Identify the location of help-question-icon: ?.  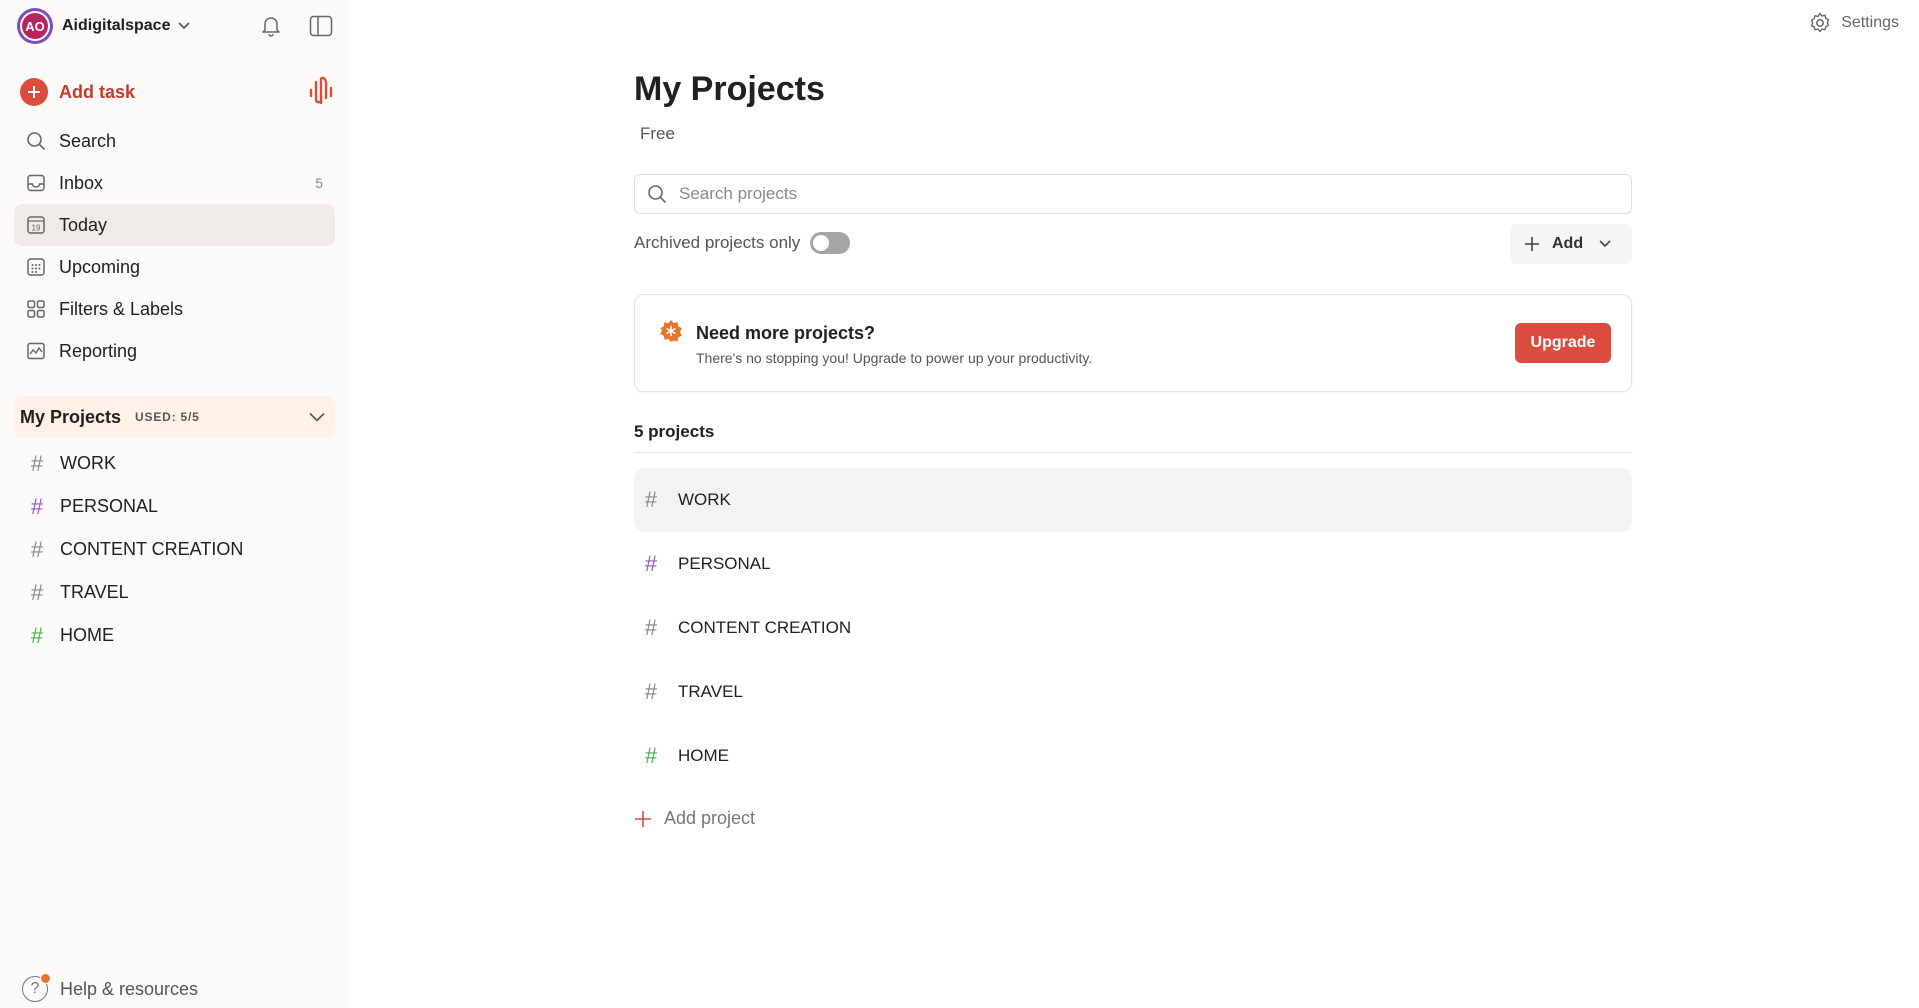
(36, 987).